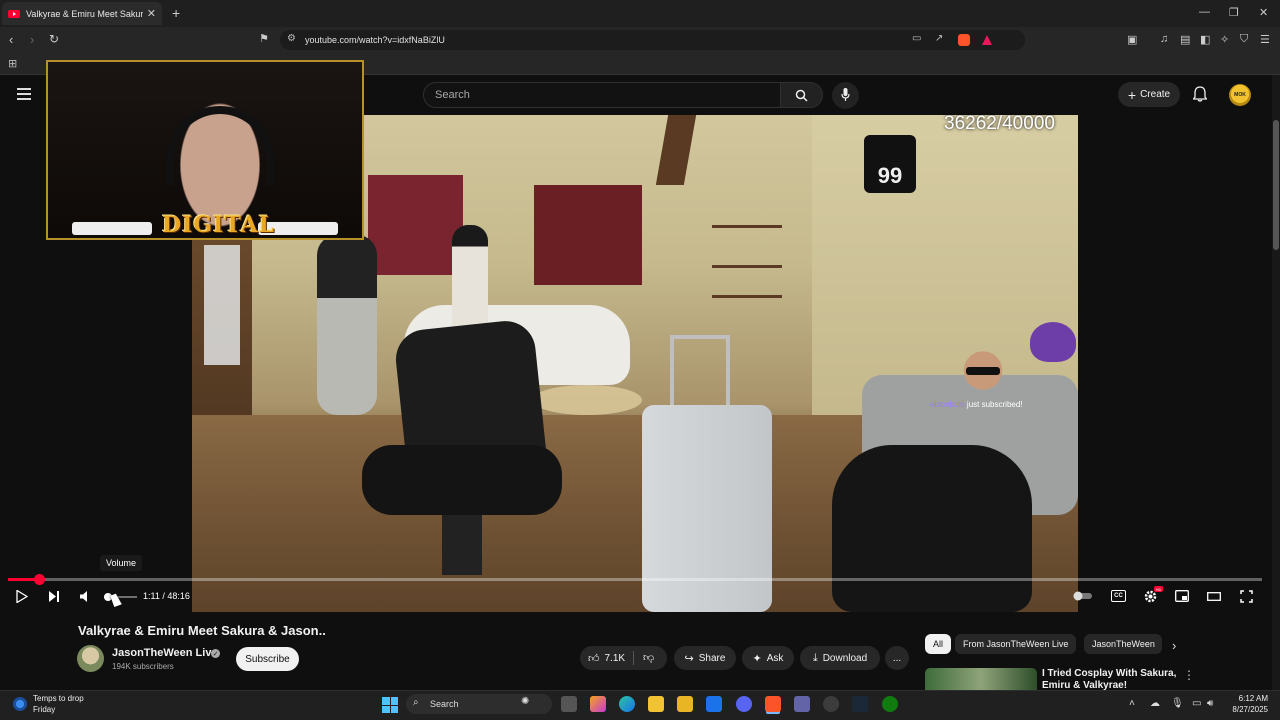  What do you see at coordinates (85, 596) in the screenshot?
I see `volume-icon` at bounding box center [85, 596].